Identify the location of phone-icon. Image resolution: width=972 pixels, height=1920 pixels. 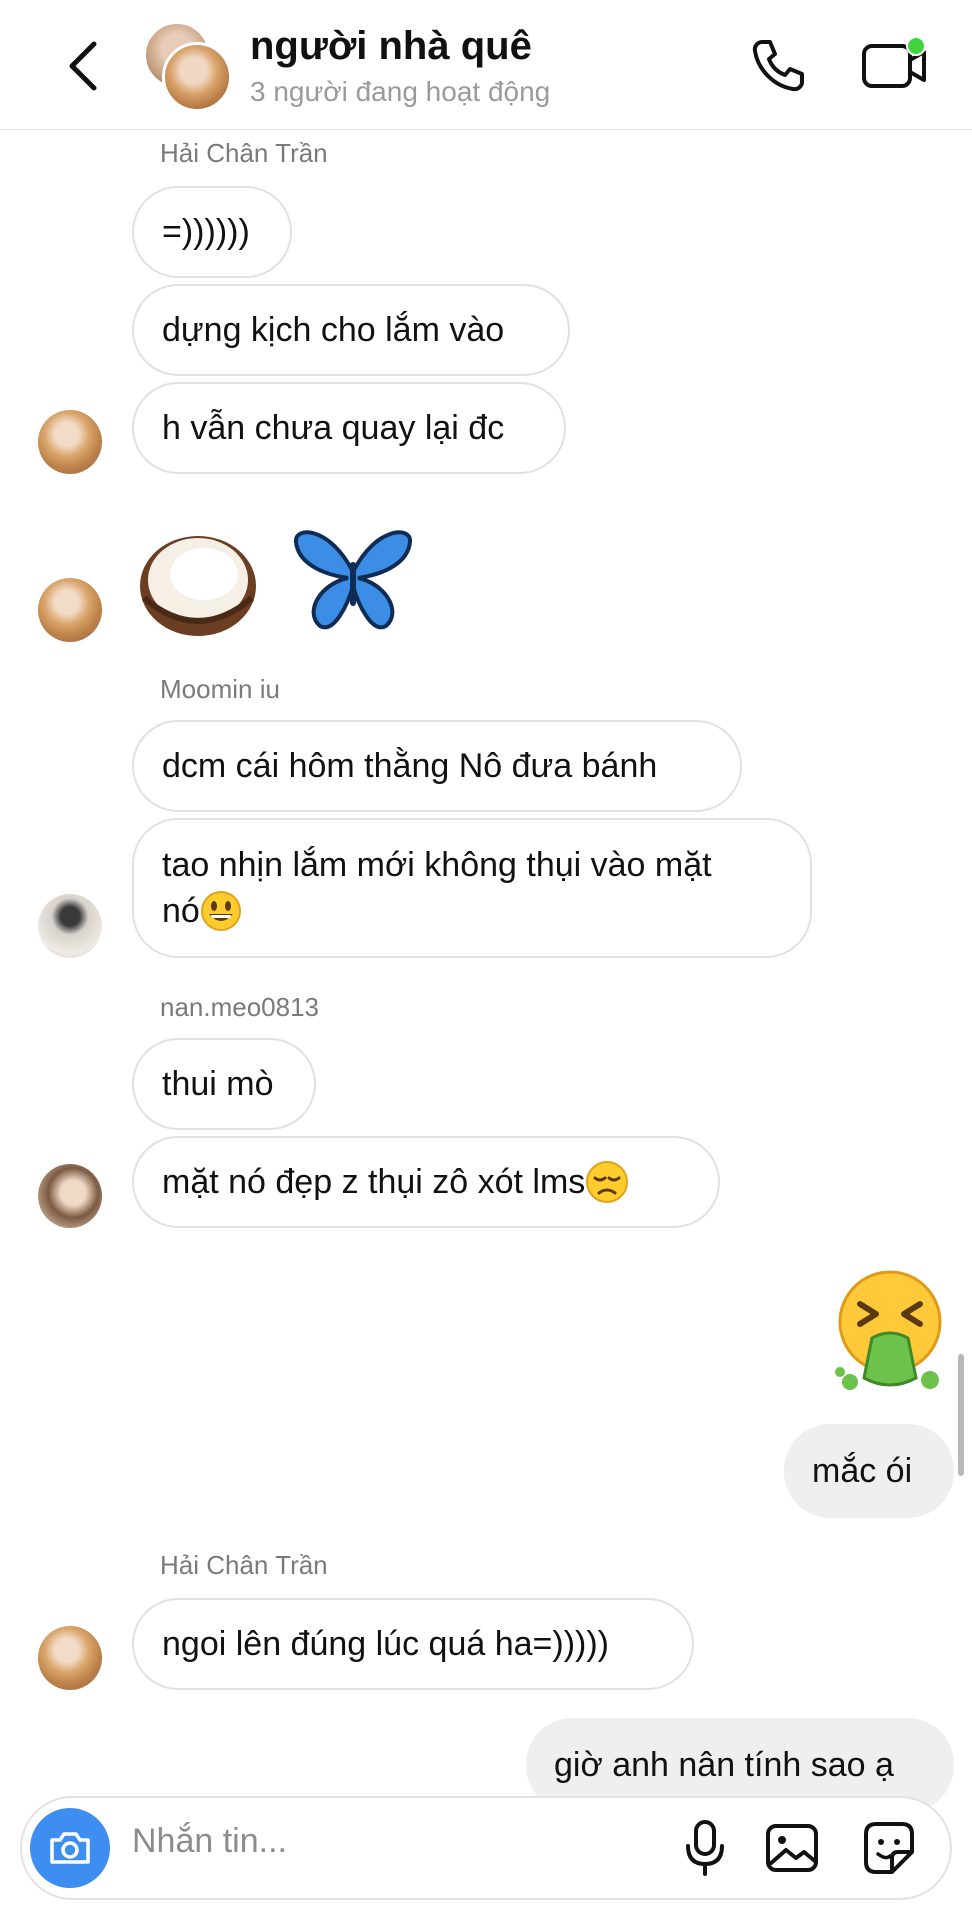
(778, 66).